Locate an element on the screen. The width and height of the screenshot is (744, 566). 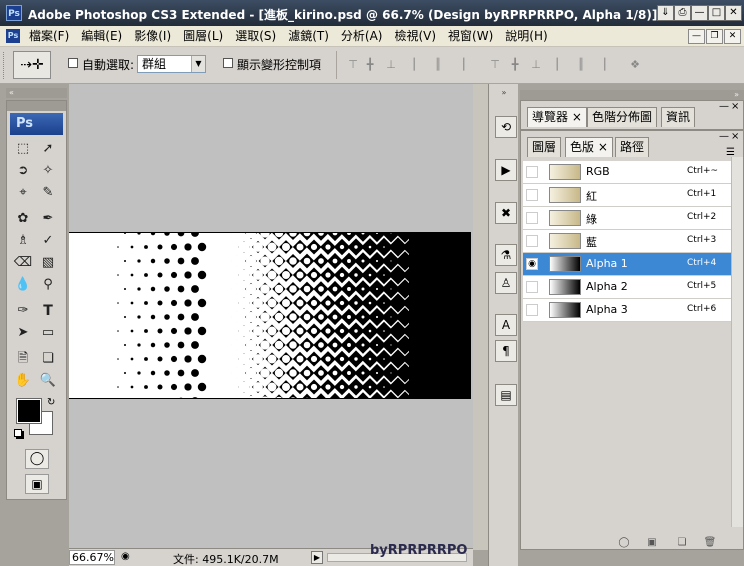
marquee-tool-icon: ⬚ is located at coordinates (23, 149).